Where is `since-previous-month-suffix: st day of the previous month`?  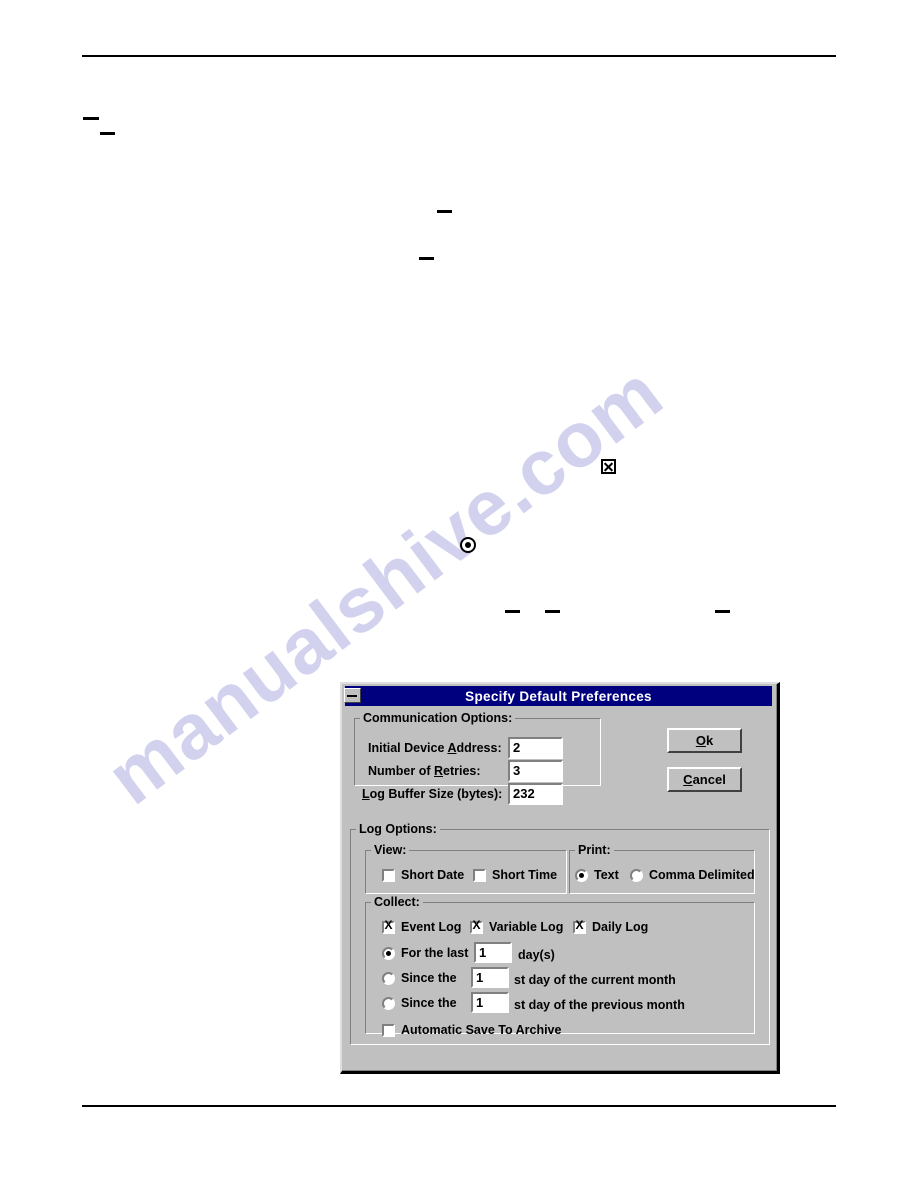
since-previous-month-suffix: st day of the previous month is located at coordinates (599, 1005).